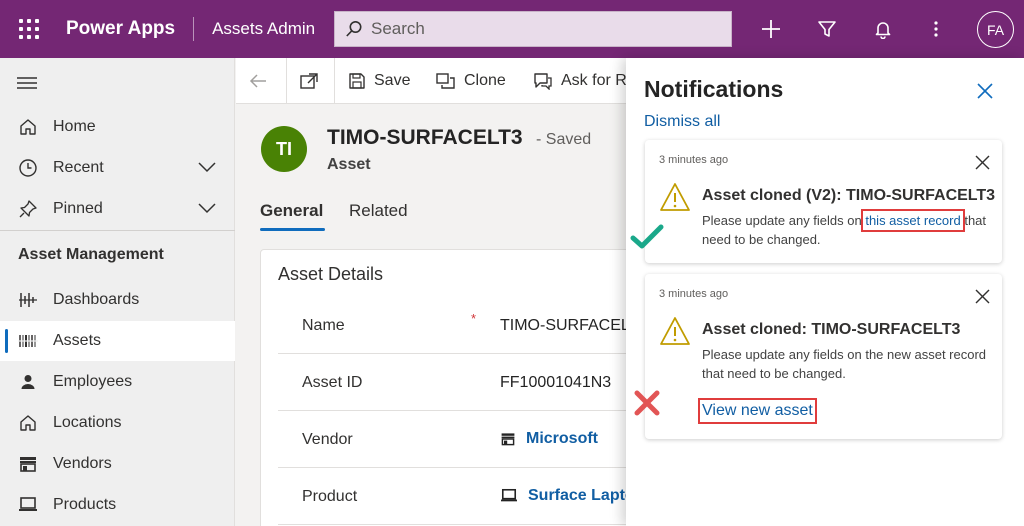  What do you see at coordinates (74, 126) in the screenshot?
I see `sidebar-item-label: Home` at bounding box center [74, 126].